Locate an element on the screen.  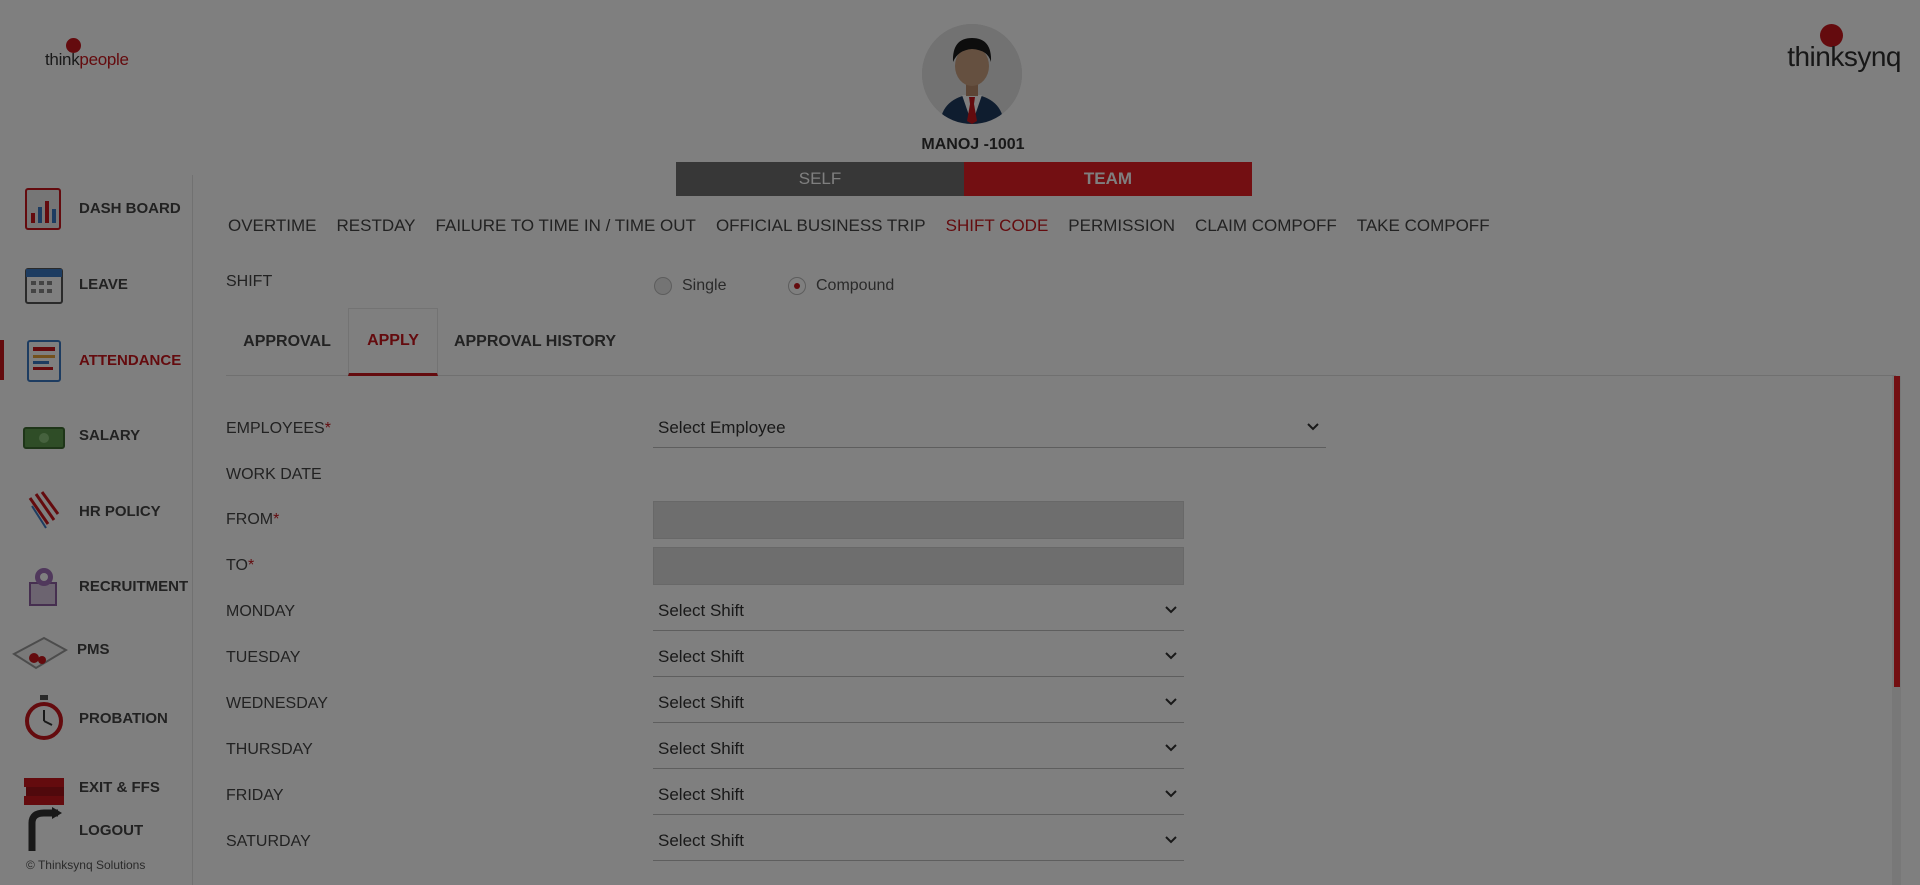
sidebar-item-salary: SALARY is located at coordinates (96, 435).